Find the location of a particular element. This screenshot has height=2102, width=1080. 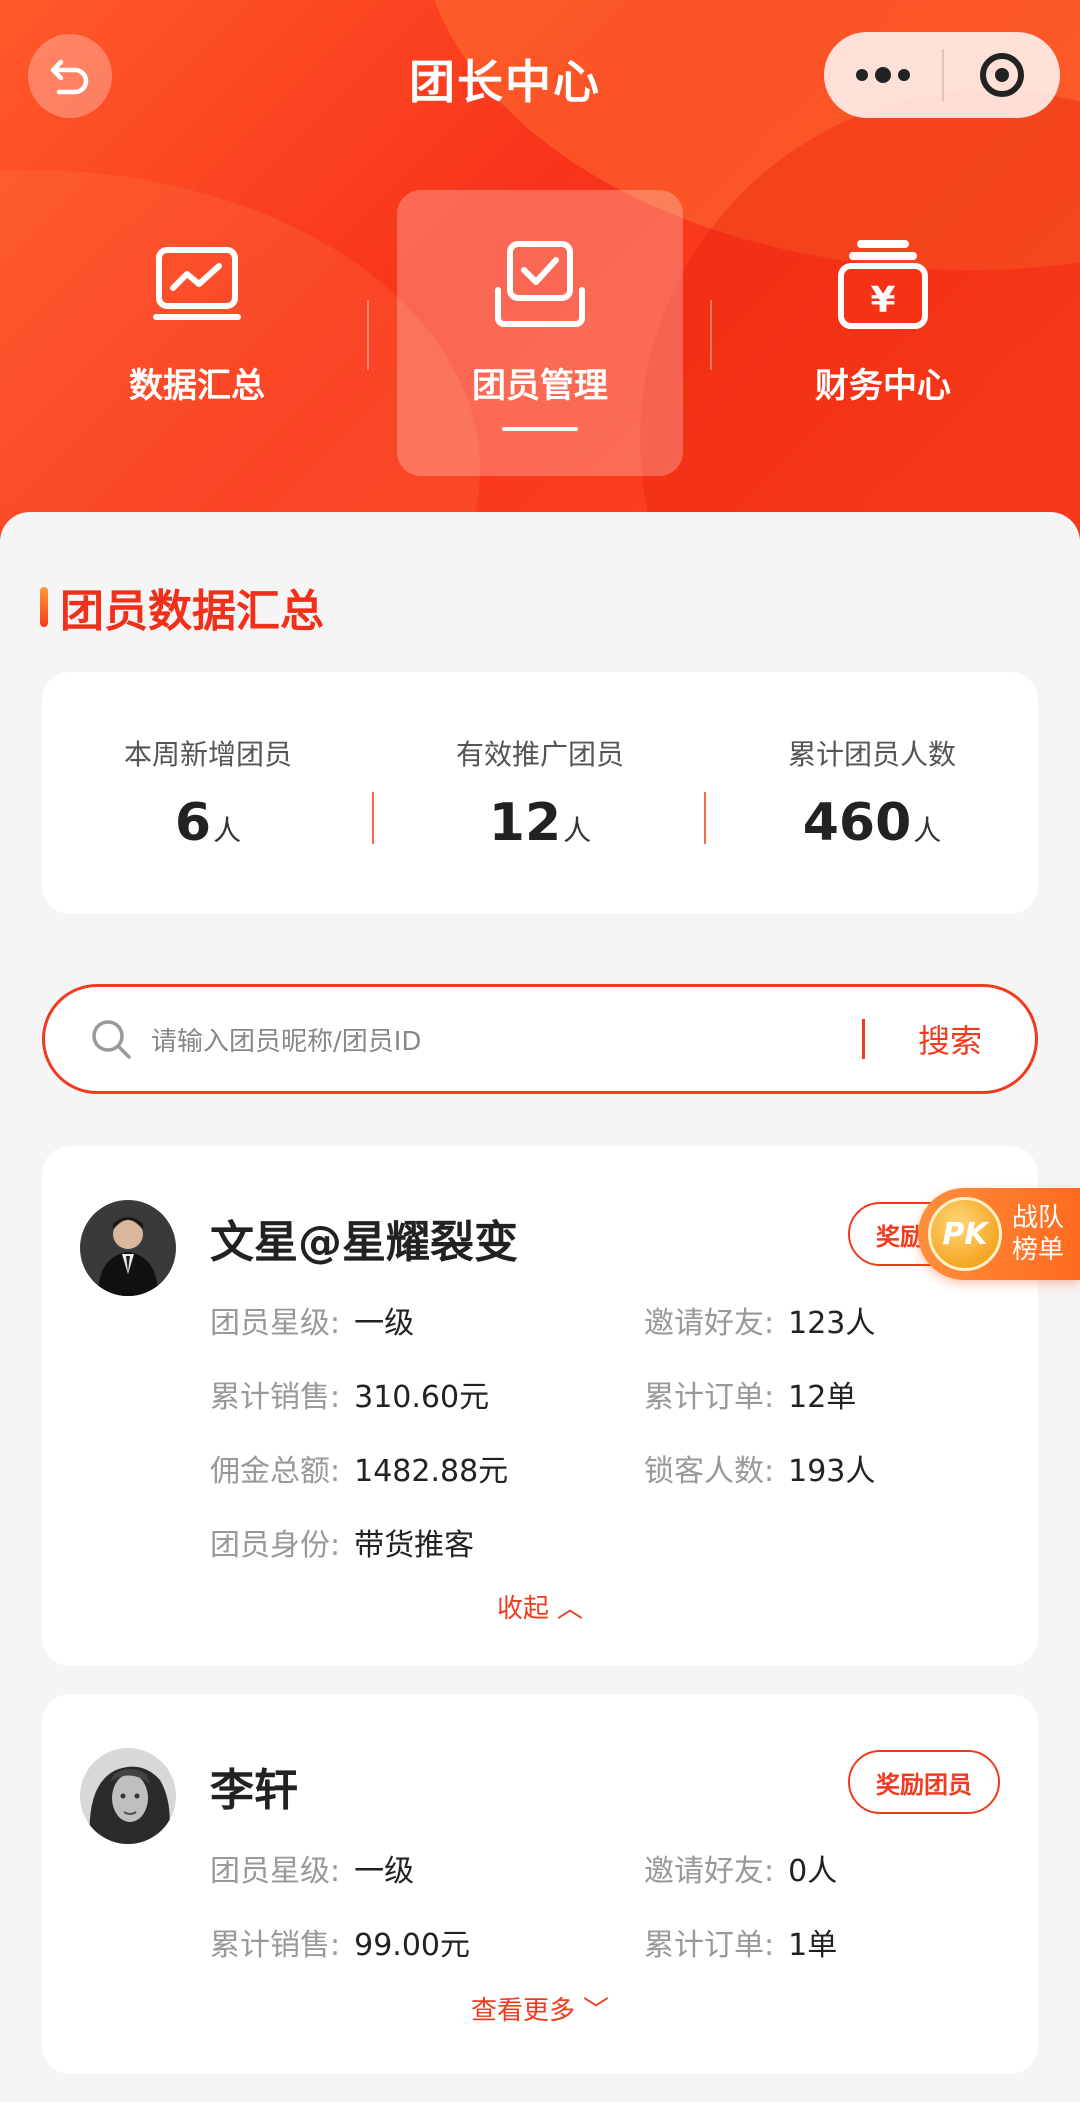

chevron-up-icon: ︿ is located at coordinates (570, 1609).